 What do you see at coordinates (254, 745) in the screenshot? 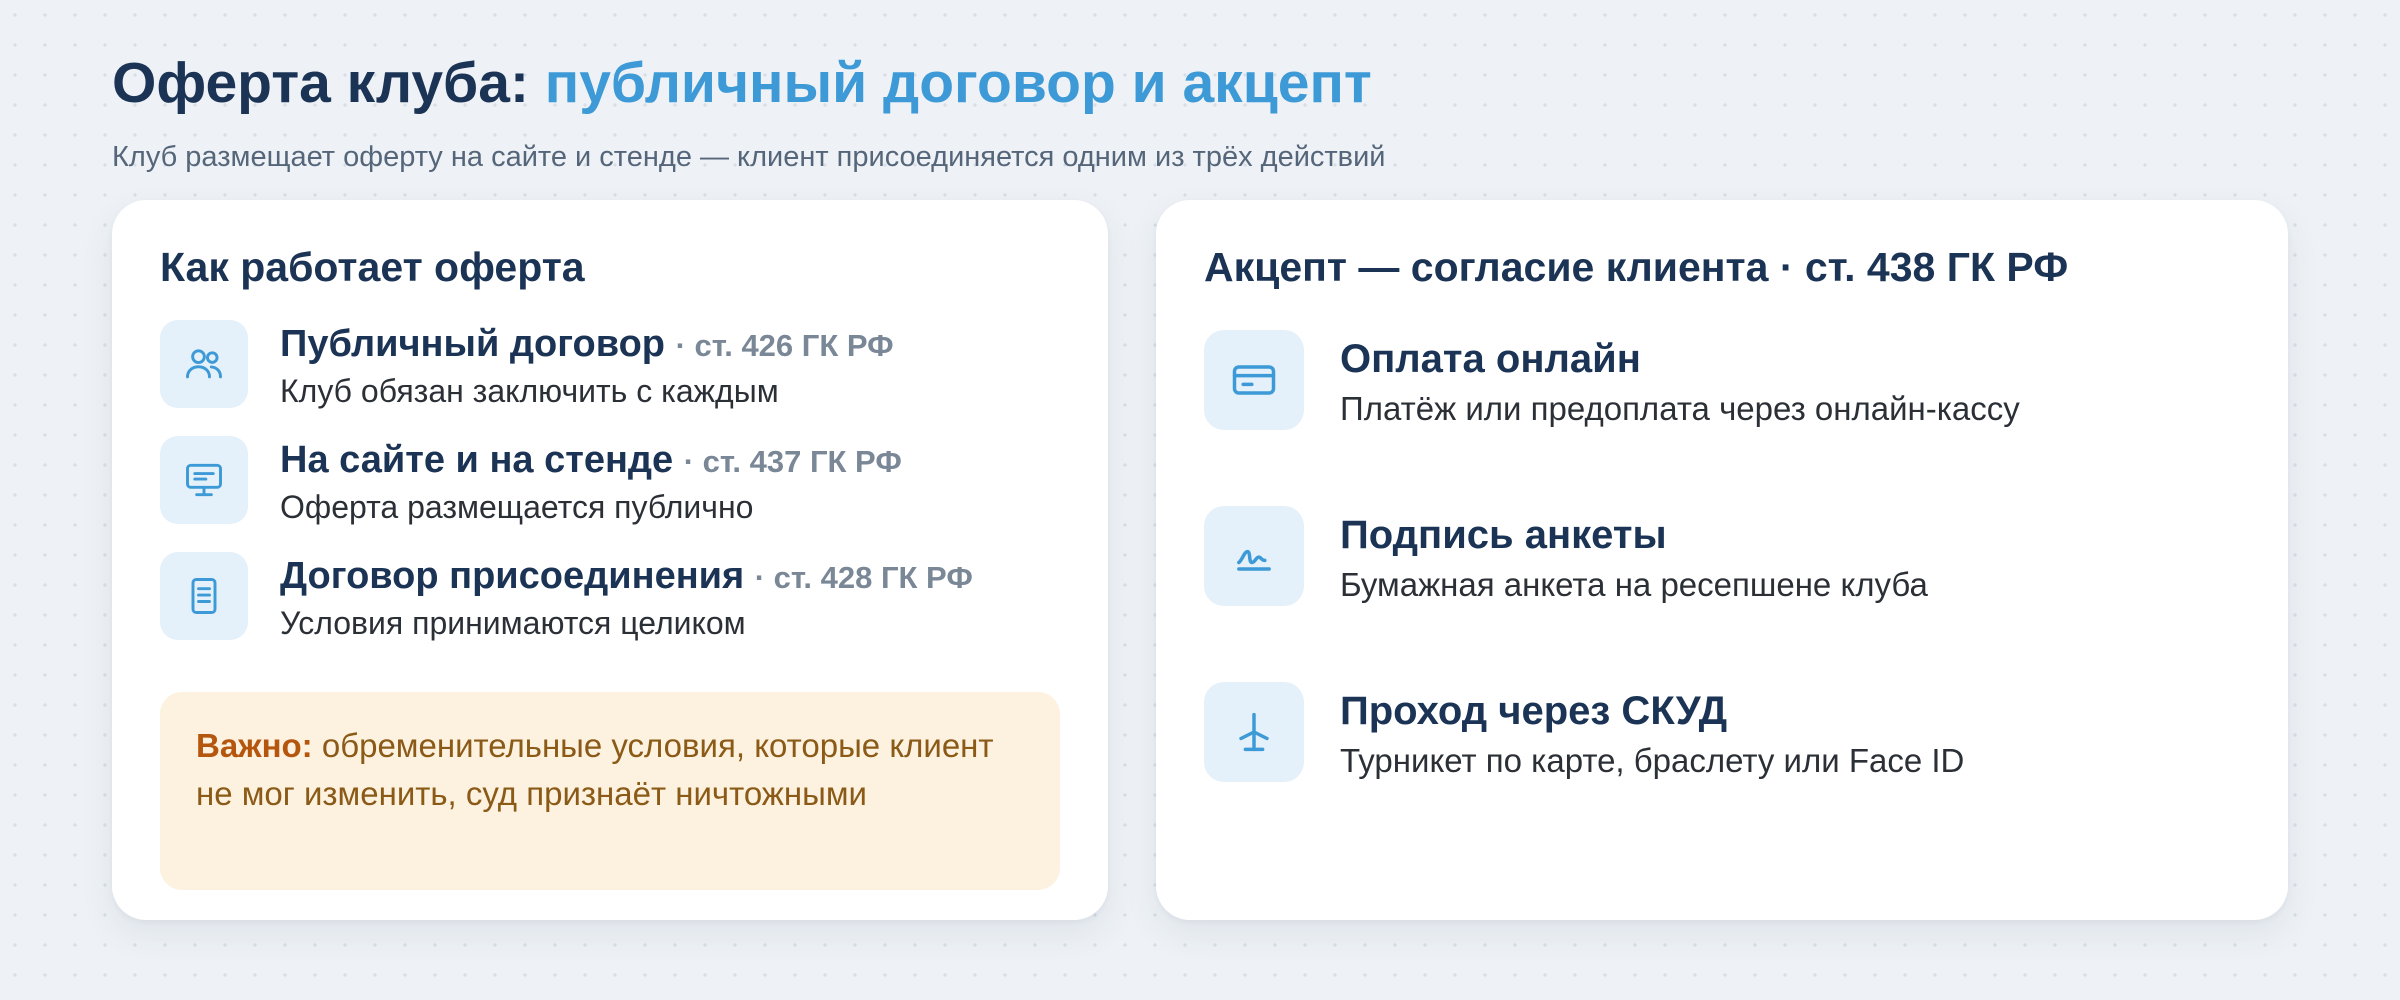
I see `important-note-label: Важно:` at bounding box center [254, 745].